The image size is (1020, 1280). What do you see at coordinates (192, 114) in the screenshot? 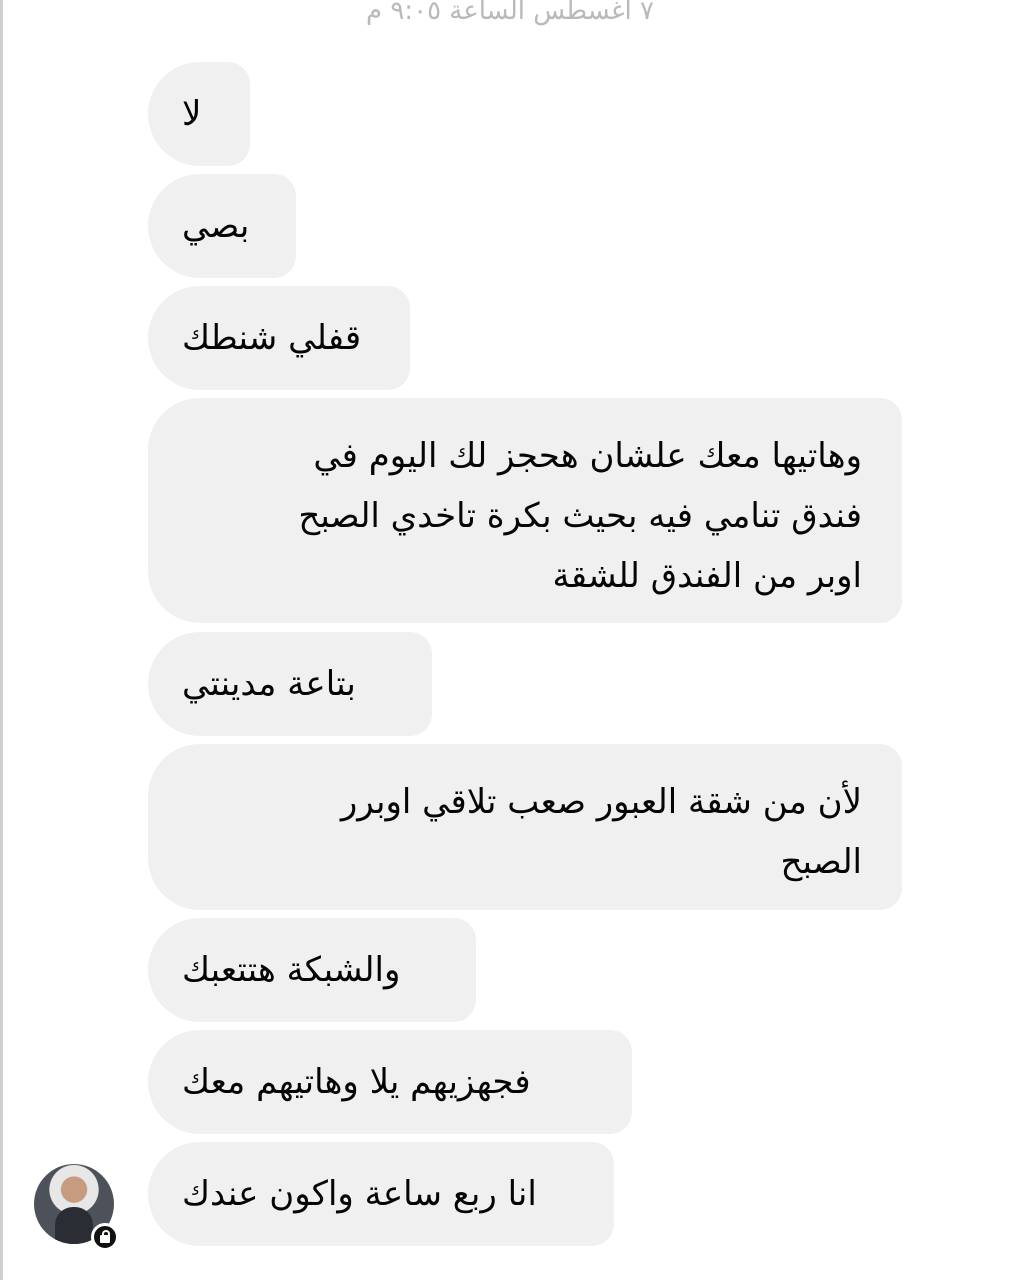
I see `message-text: لا` at bounding box center [192, 114].